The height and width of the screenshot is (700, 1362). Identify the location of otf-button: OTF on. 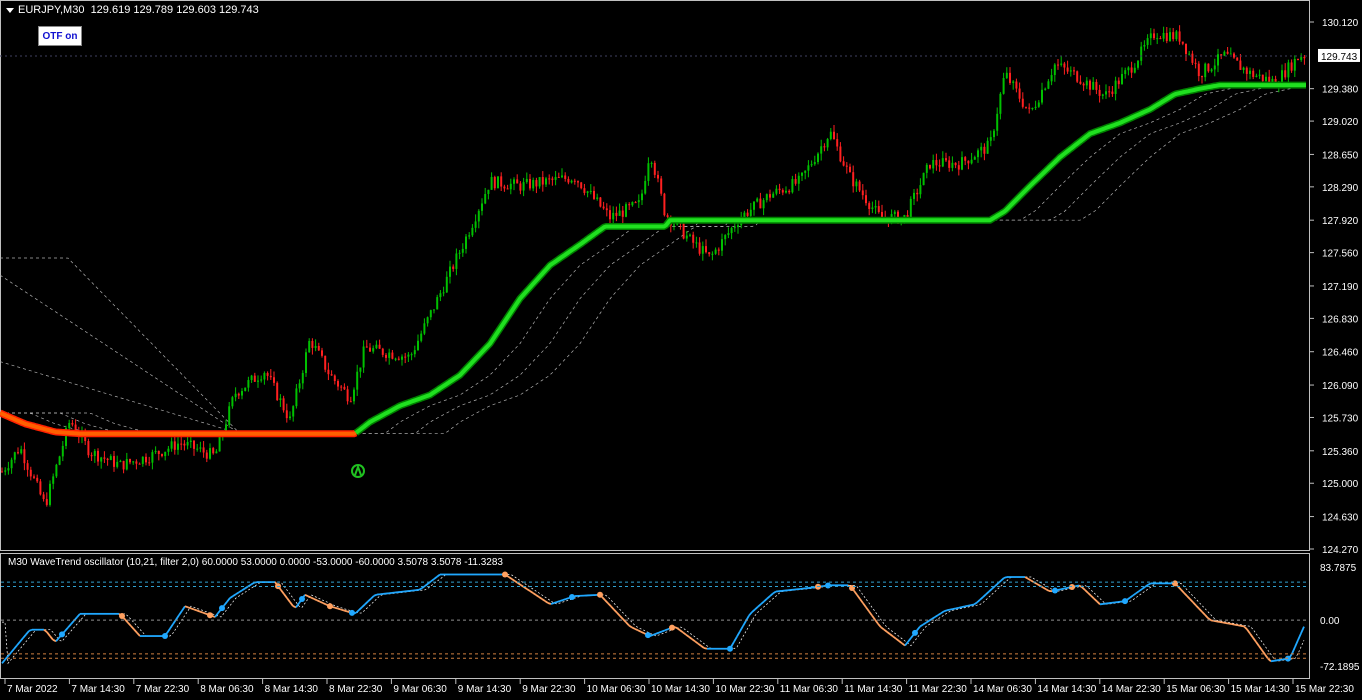
(60, 36).